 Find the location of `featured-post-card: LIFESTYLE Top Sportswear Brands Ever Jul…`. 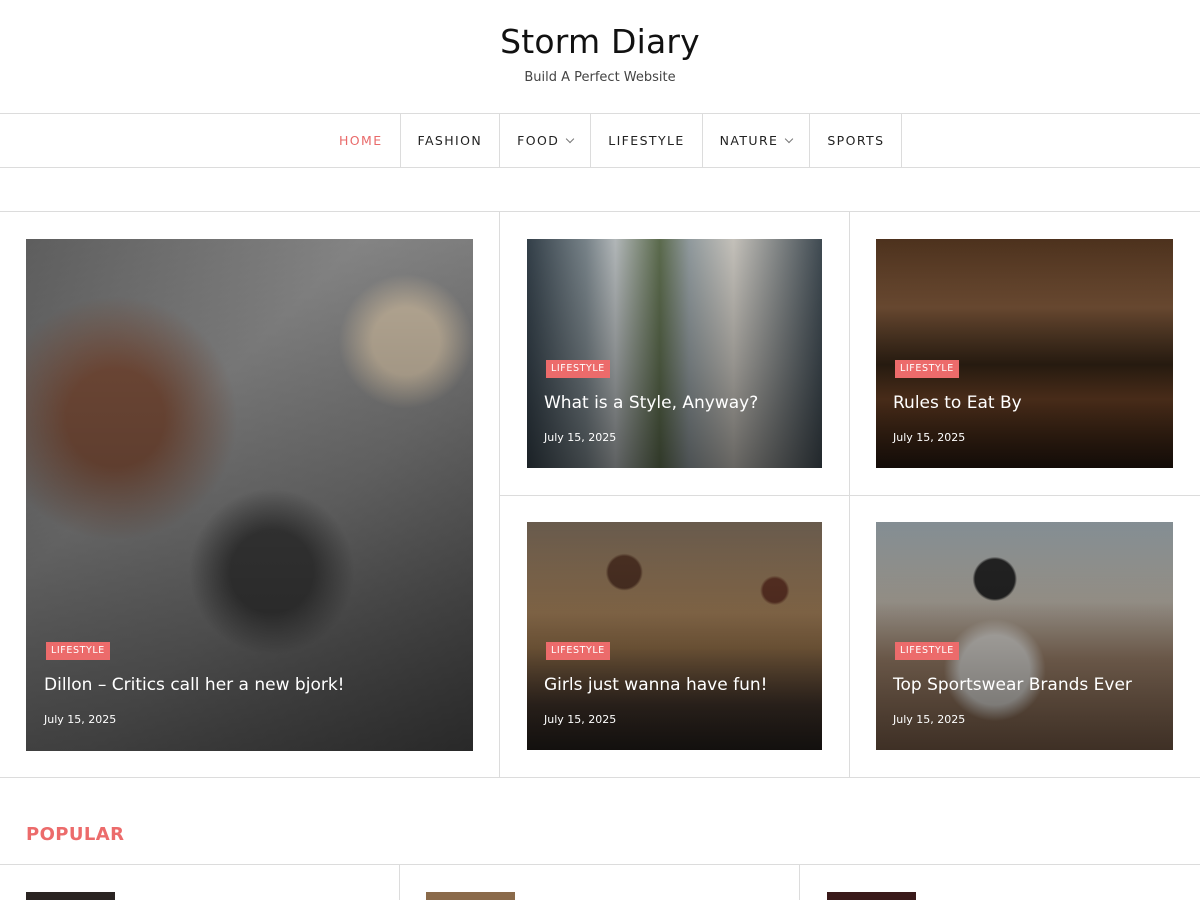

featured-post-card: LIFESTYLE Top Sportswear Brands Ever Jul… is located at coordinates (1024, 636).